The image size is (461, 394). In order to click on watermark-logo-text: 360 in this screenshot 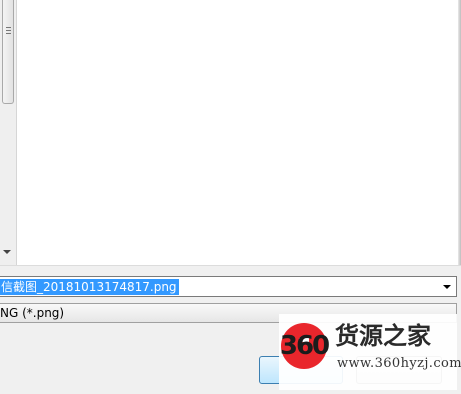, I will do `click(304, 346)`.